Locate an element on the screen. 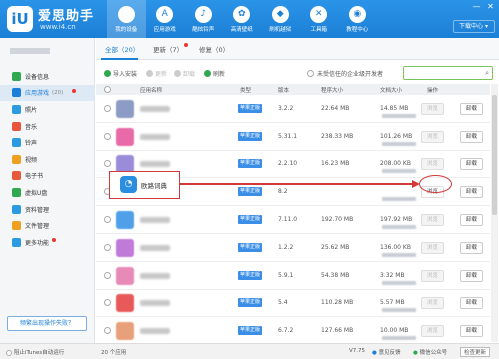 The height and width of the screenshot is (359, 499). tab-all: 全部（20） is located at coordinates (122, 49).